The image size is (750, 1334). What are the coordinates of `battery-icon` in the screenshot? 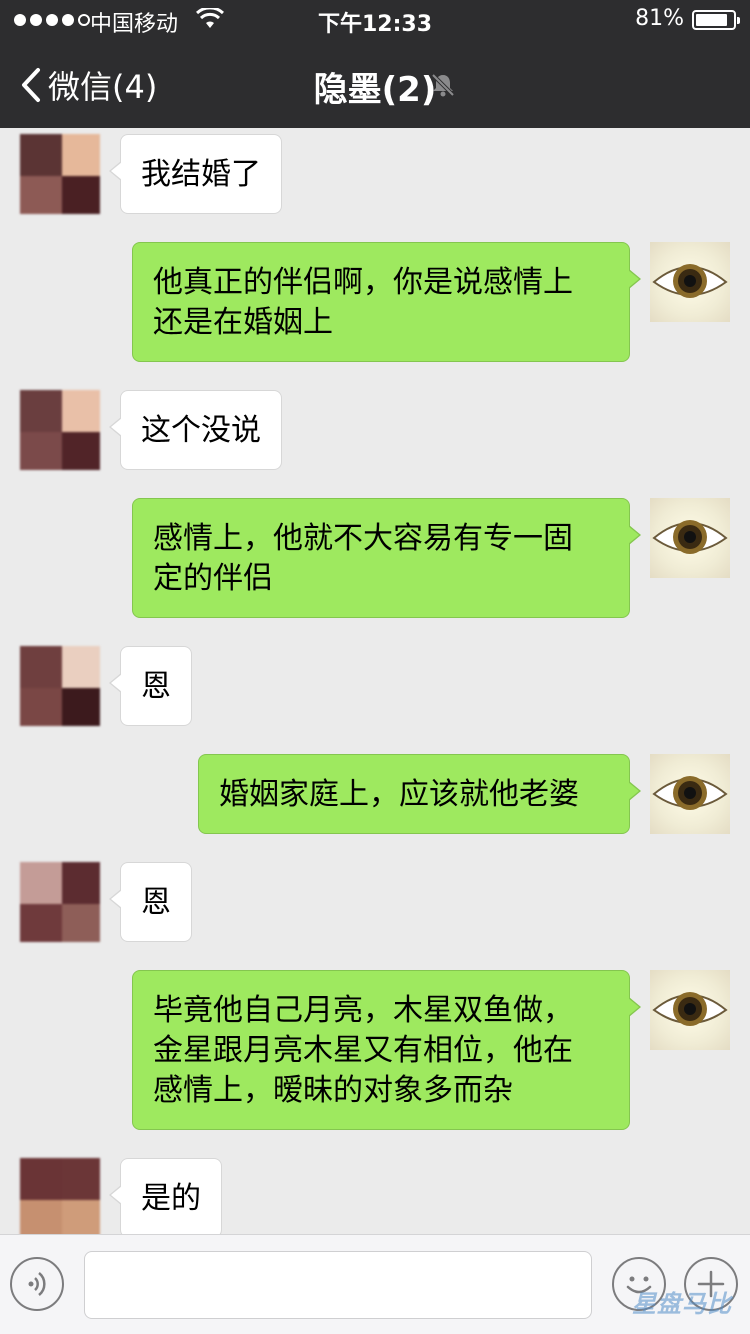 It's located at (716, 20).